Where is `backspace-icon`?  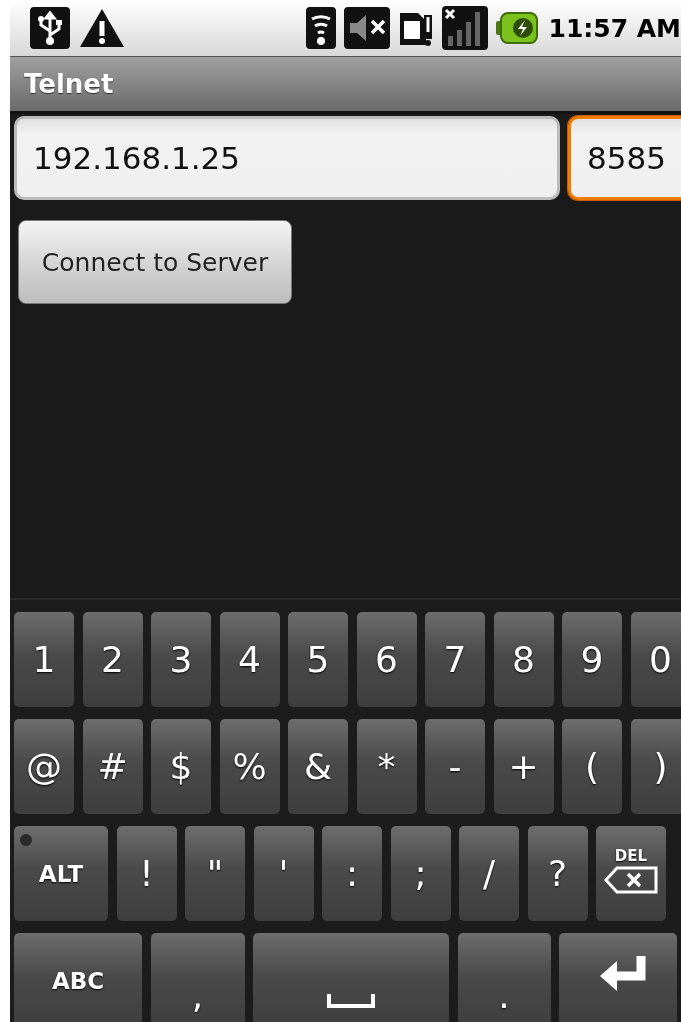 backspace-icon is located at coordinates (631, 879).